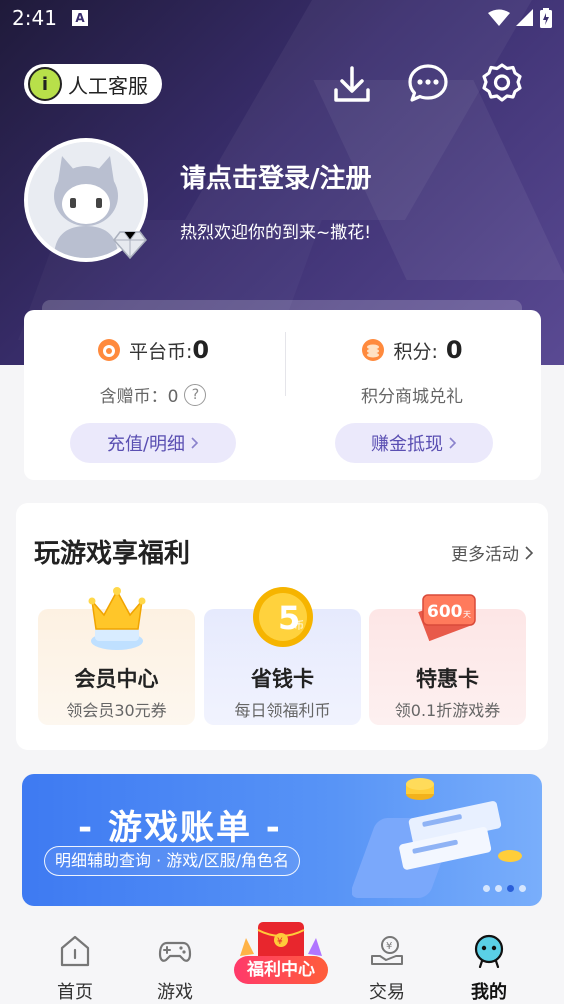 This screenshot has height=1004, width=564. Describe the element at coordinates (352, 84) in the screenshot. I see `download-icon` at that location.